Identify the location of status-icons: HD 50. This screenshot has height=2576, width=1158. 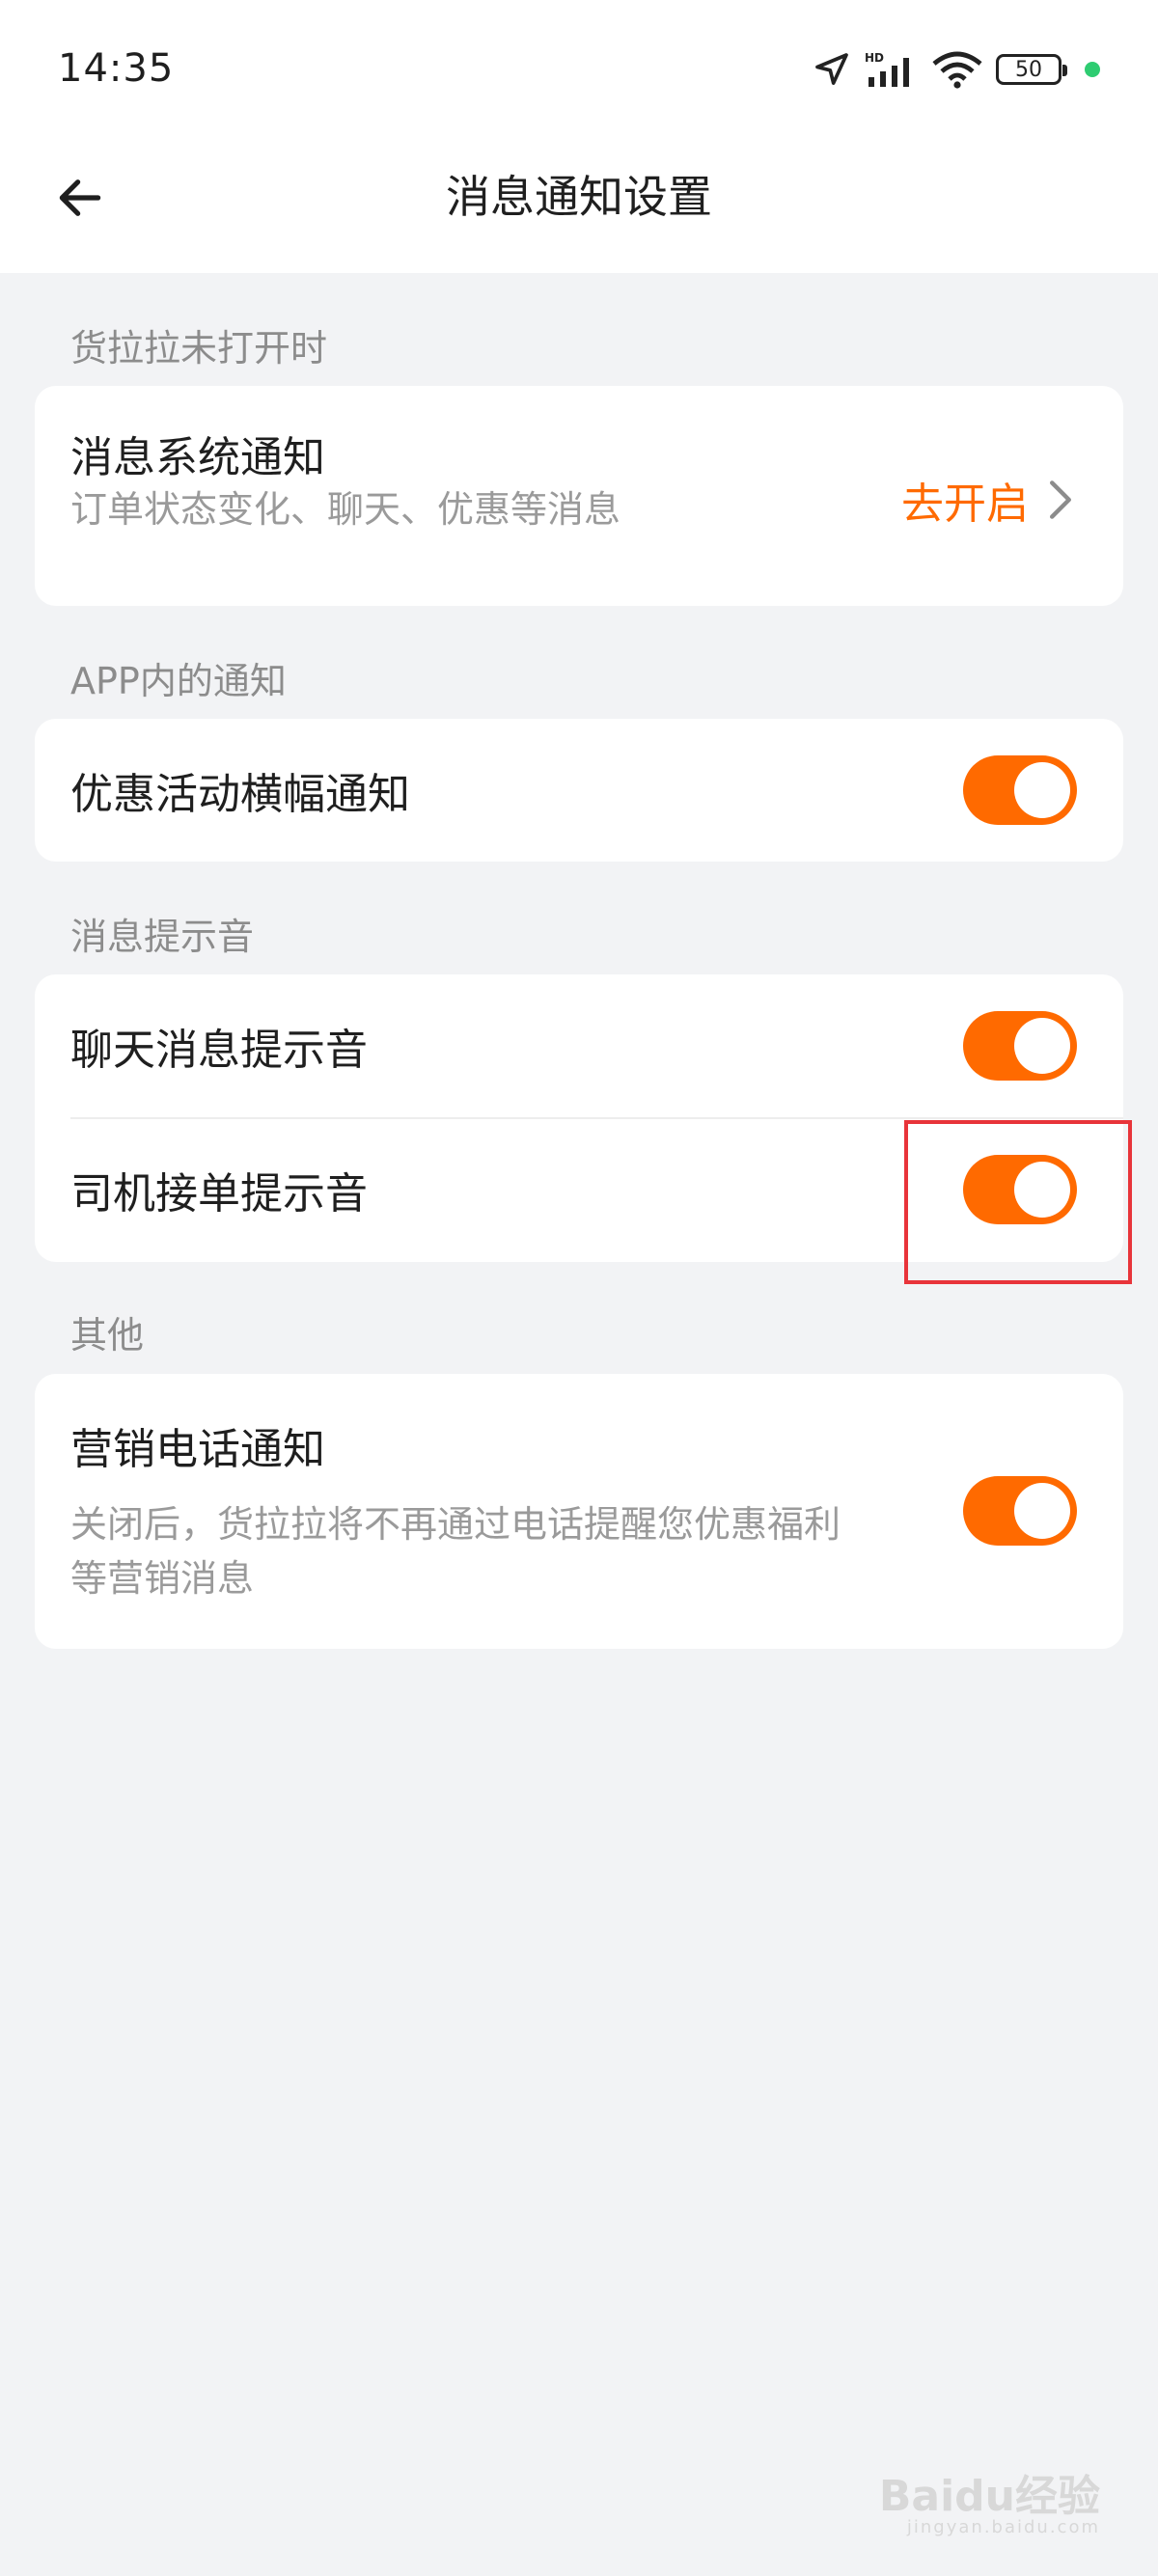
(956, 69).